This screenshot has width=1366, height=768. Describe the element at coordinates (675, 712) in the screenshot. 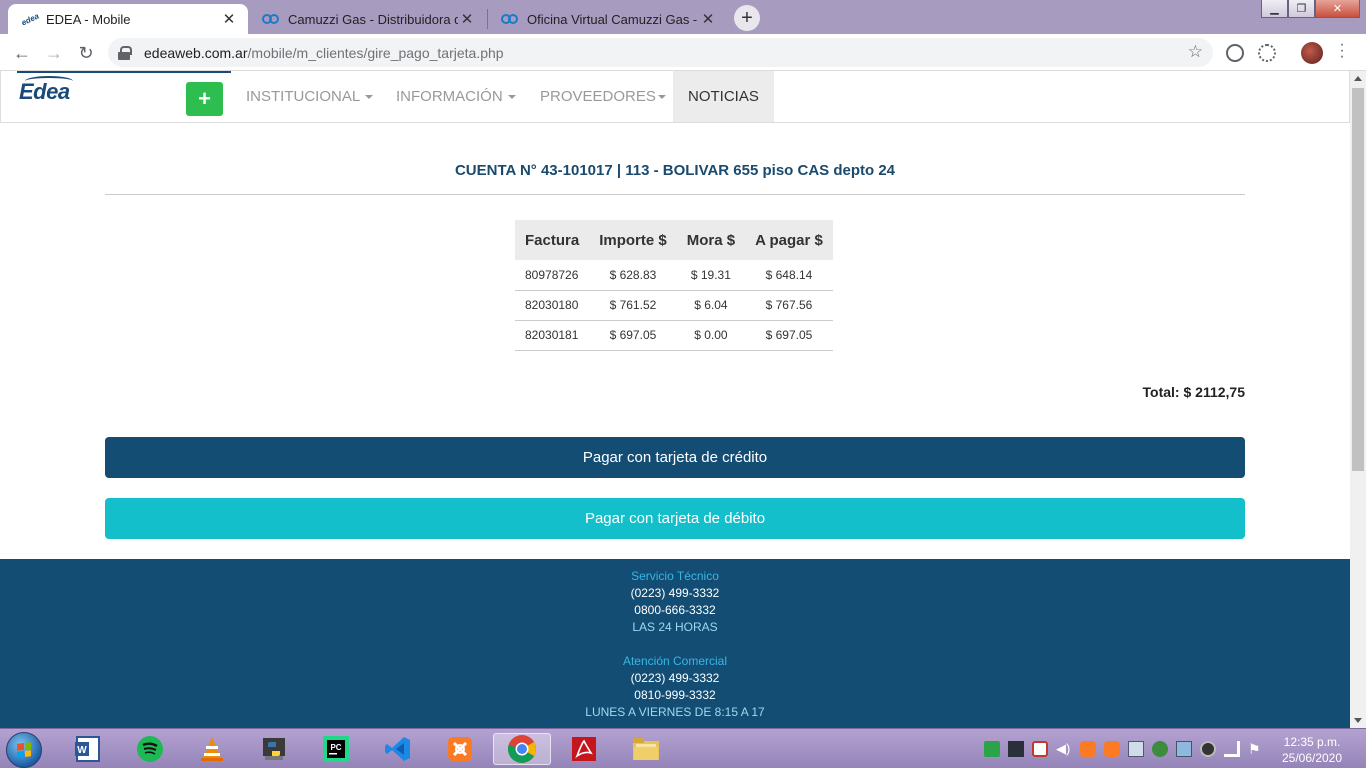

I see `commercial-hours: LUNES A VIERNES DE 8:15 A 17` at that location.